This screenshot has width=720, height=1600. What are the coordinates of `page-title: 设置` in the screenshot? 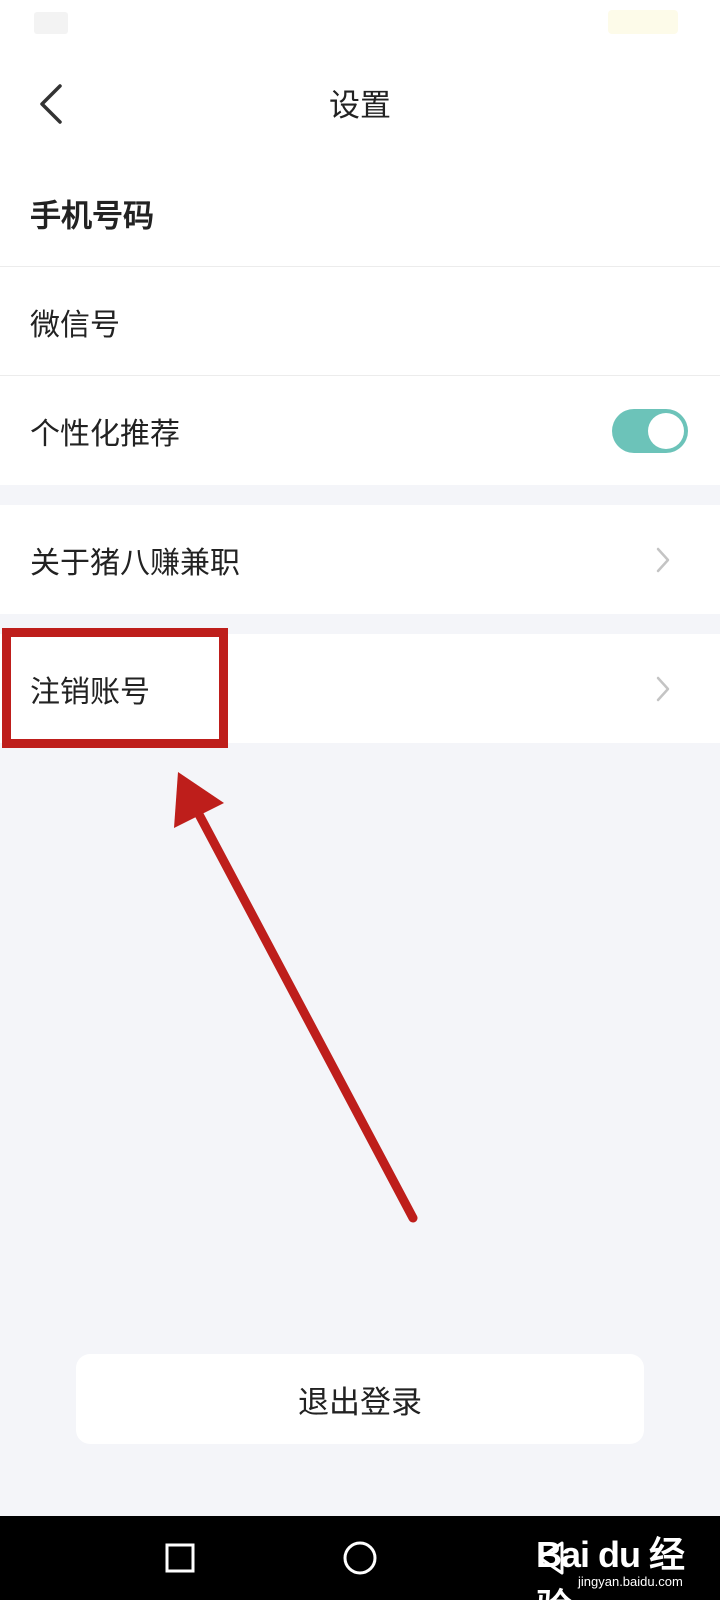 It's located at (360, 106).